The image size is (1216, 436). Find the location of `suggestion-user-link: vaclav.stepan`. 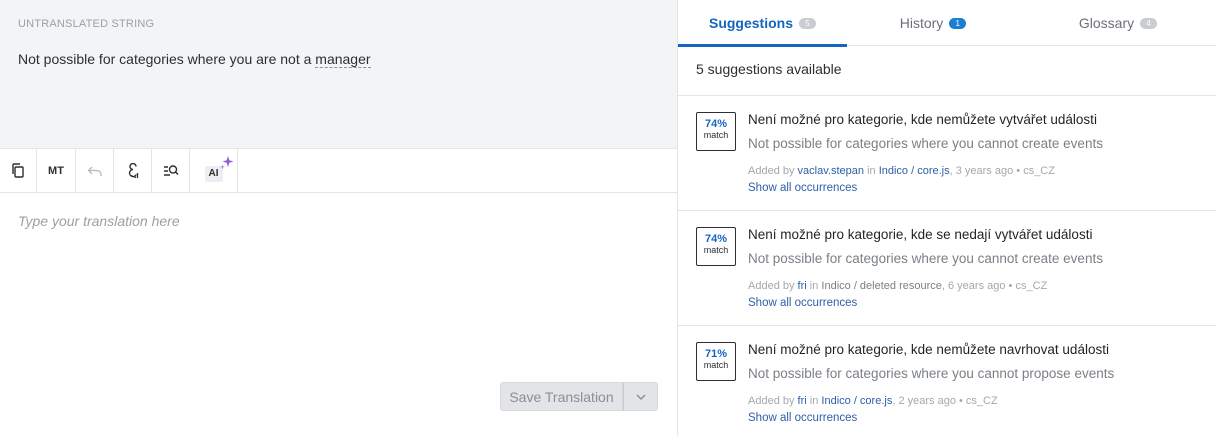

suggestion-user-link: vaclav.stepan is located at coordinates (831, 171).